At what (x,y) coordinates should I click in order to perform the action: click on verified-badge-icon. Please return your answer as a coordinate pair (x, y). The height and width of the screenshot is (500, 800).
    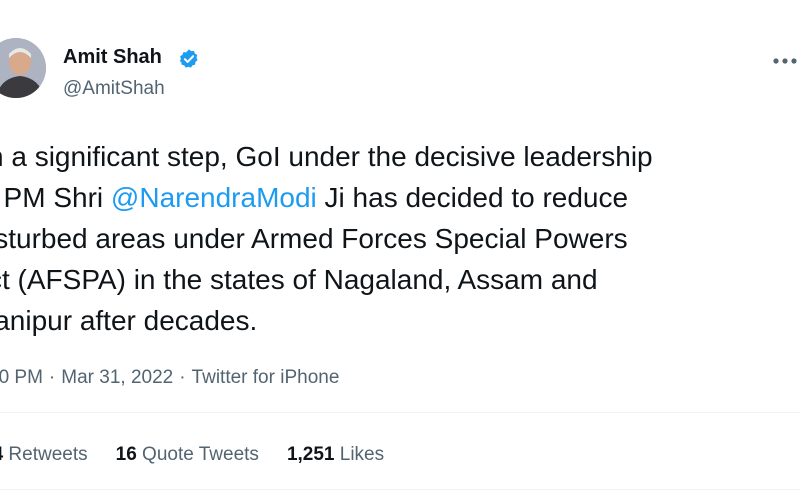
    Looking at the image, I should click on (188, 58).